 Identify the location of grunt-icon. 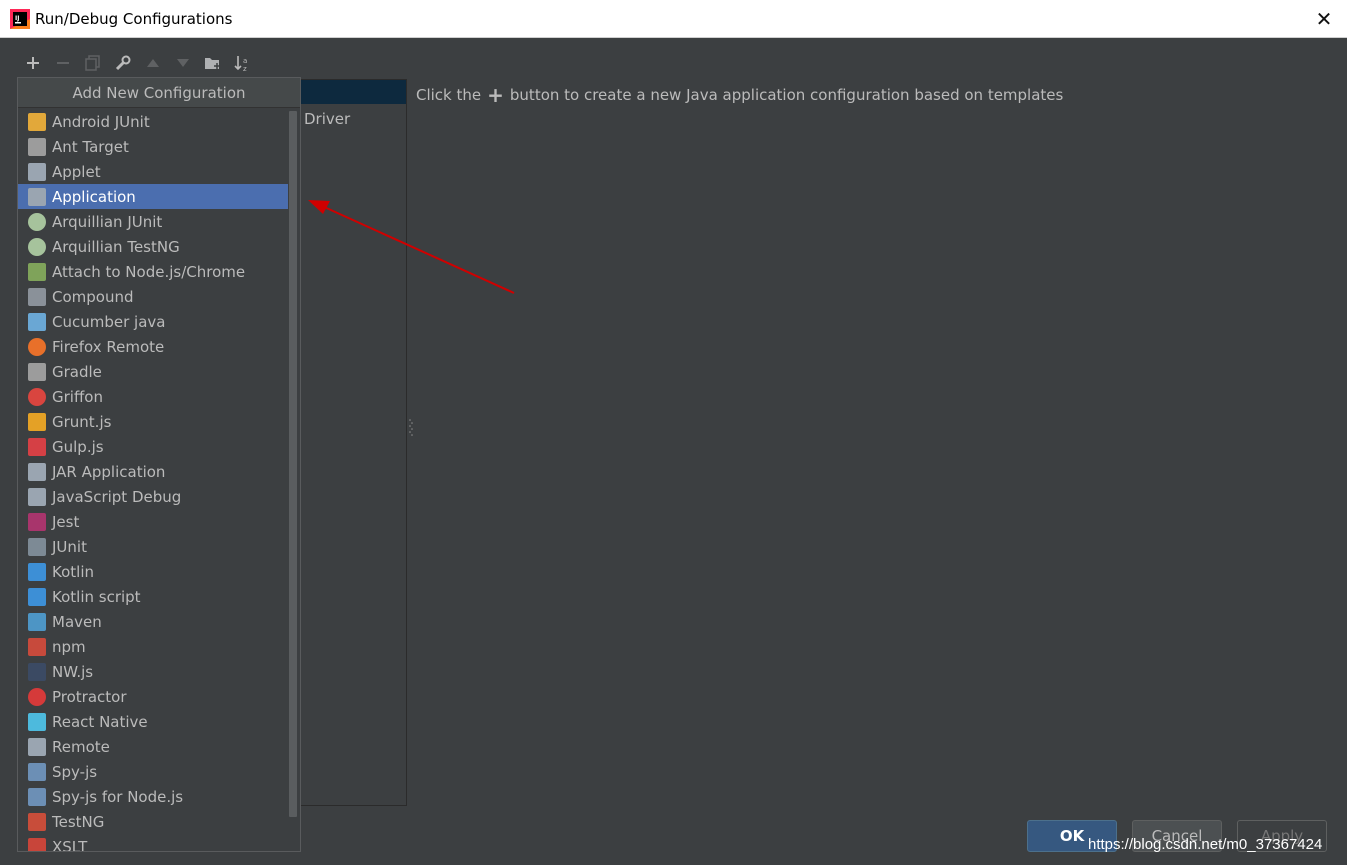
(37, 421).